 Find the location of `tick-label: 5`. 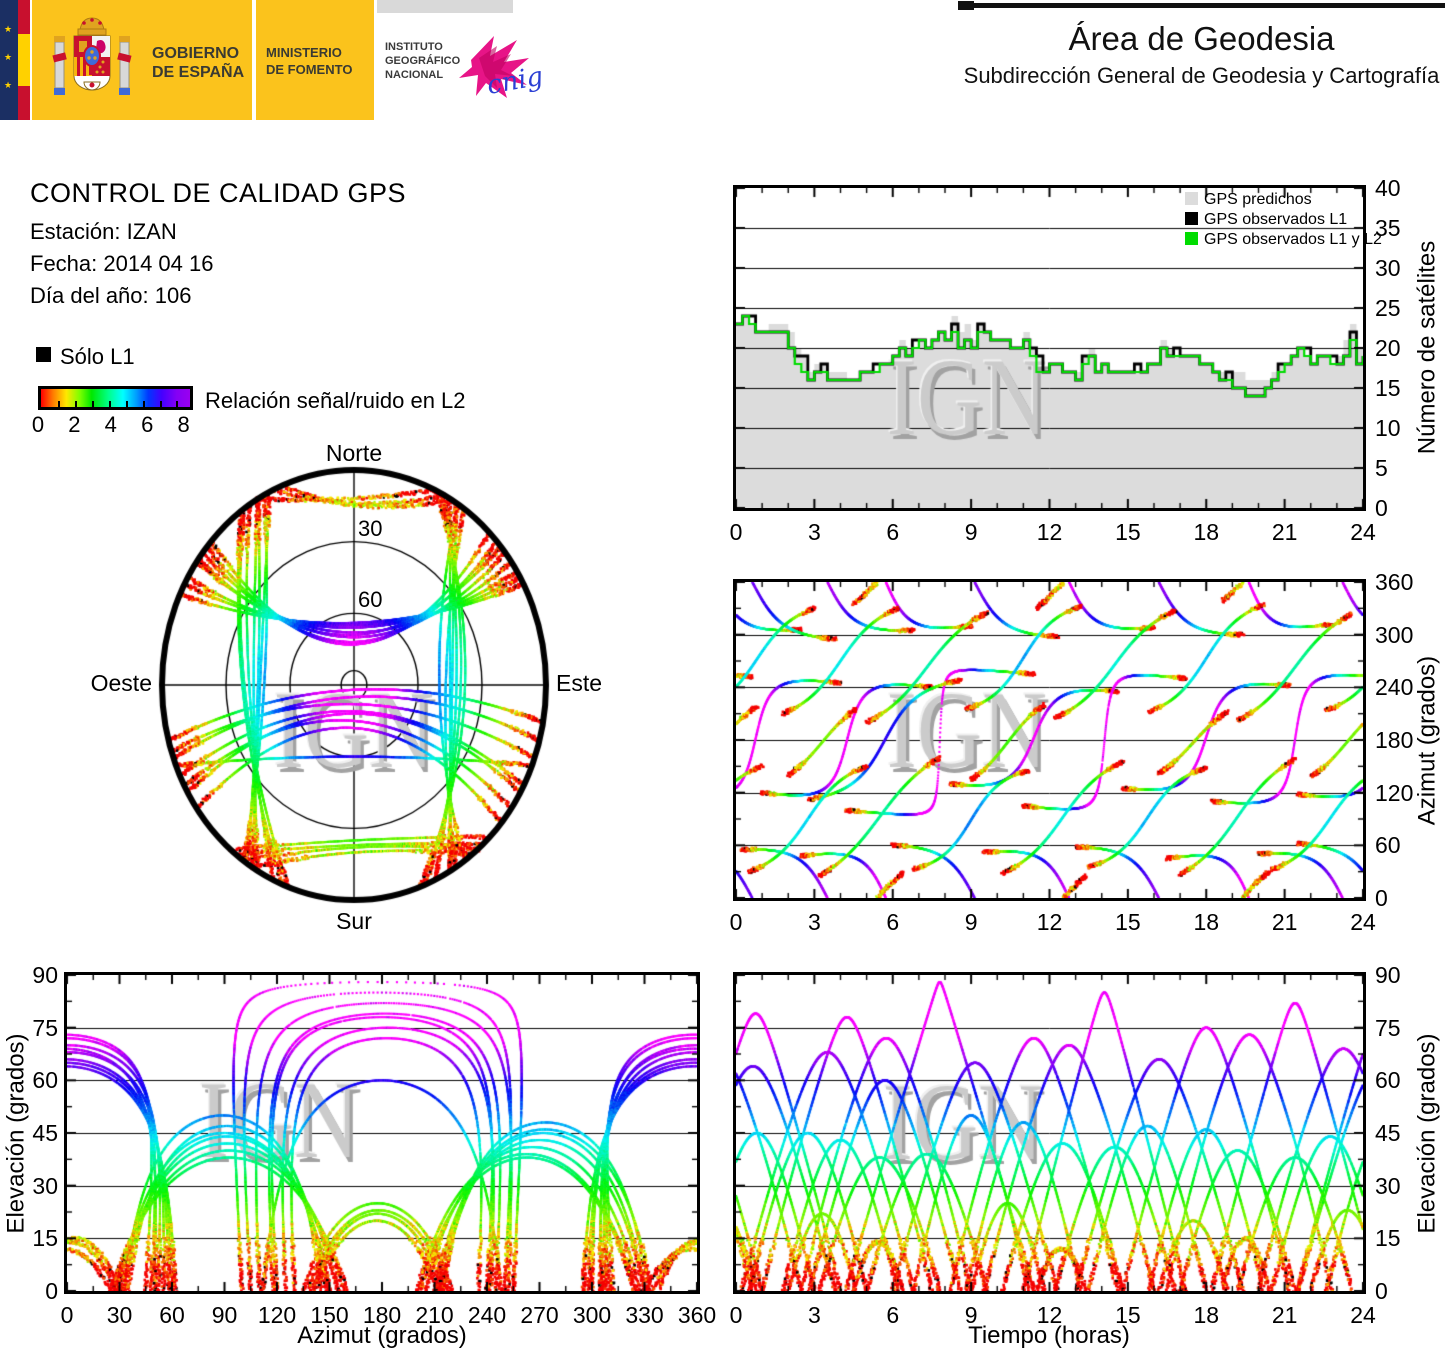

tick-label: 5 is located at coordinates (1381, 468).